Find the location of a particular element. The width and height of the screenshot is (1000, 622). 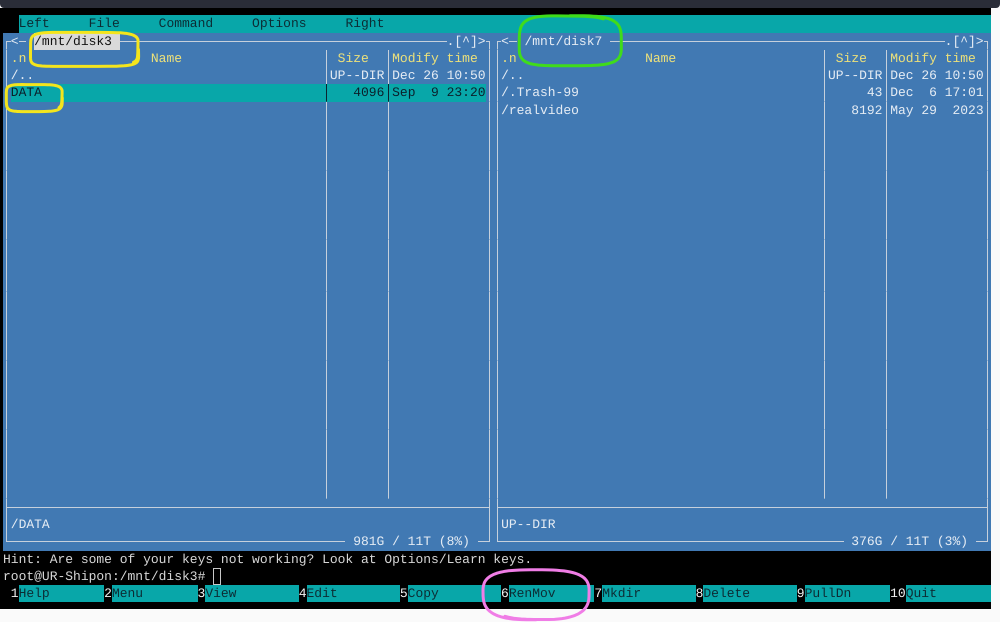

cursor-icon is located at coordinates (217, 576).